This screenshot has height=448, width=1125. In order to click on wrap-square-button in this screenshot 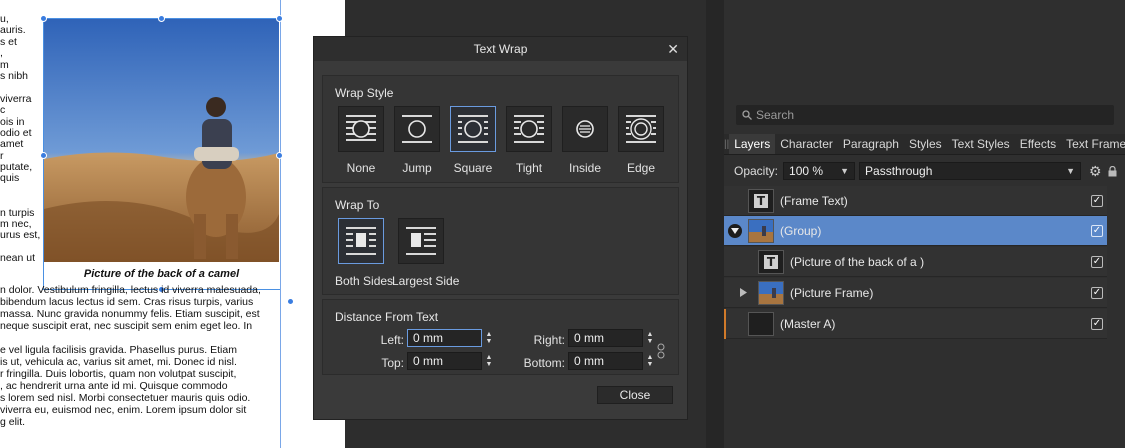, I will do `click(473, 129)`.